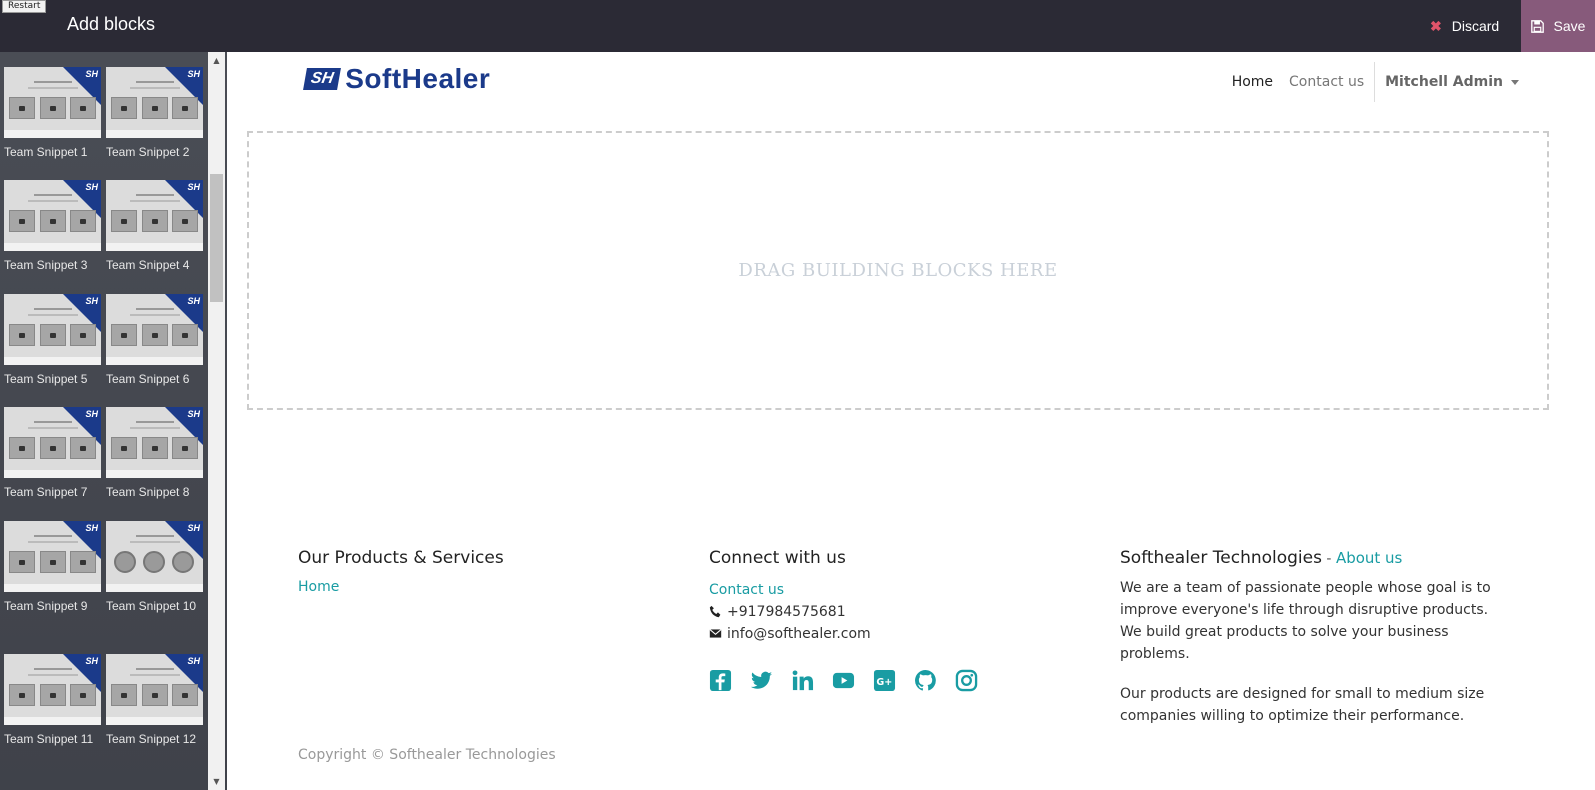 This screenshot has width=1595, height=790. What do you see at coordinates (111, 24) in the screenshot?
I see `panel-title: Add blocks` at bounding box center [111, 24].